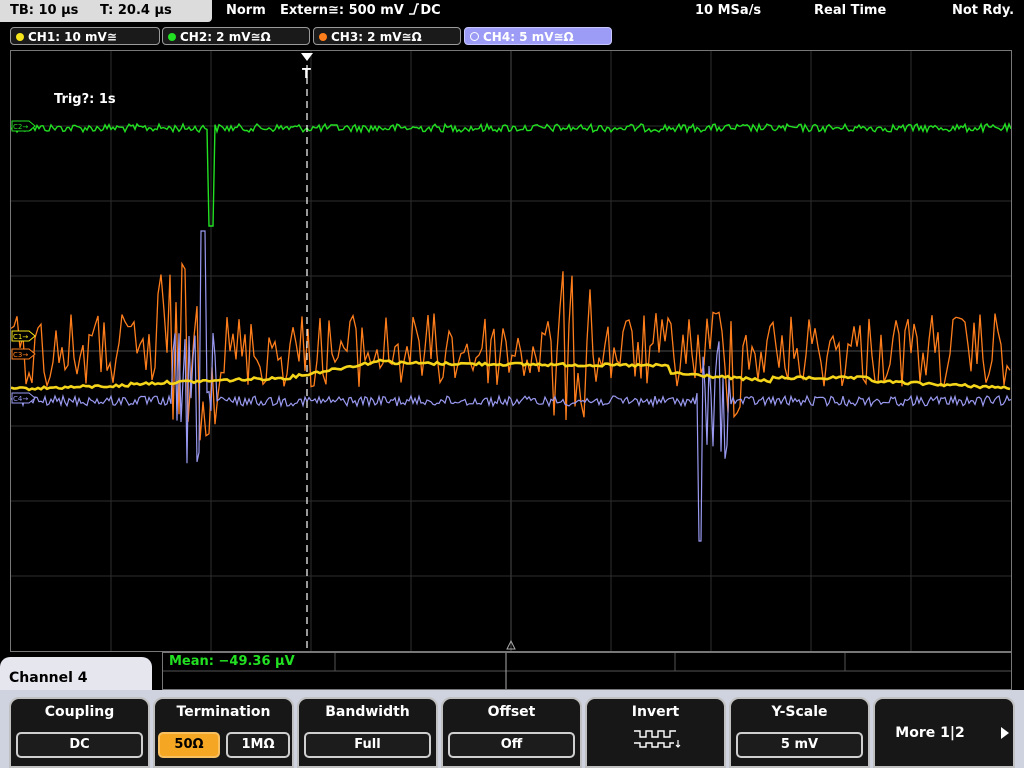 The width and height of the screenshot is (1024, 768). What do you see at coordinates (1005, 733) in the screenshot?
I see `arrow-right-icon` at bounding box center [1005, 733].